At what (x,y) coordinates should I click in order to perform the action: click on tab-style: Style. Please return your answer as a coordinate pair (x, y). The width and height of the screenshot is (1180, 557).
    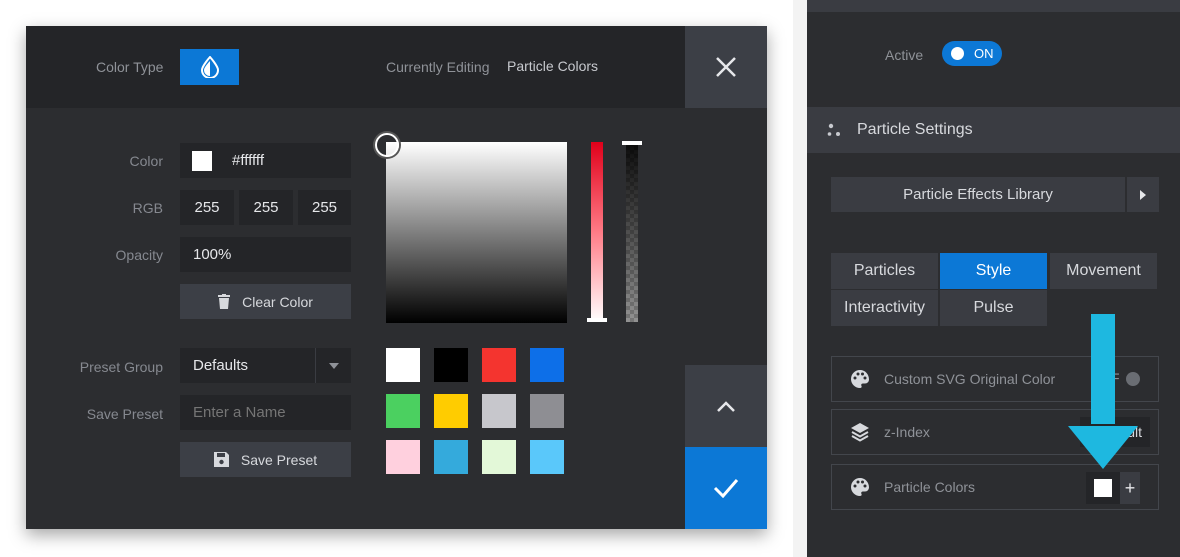
    Looking at the image, I should click on (993, 271).